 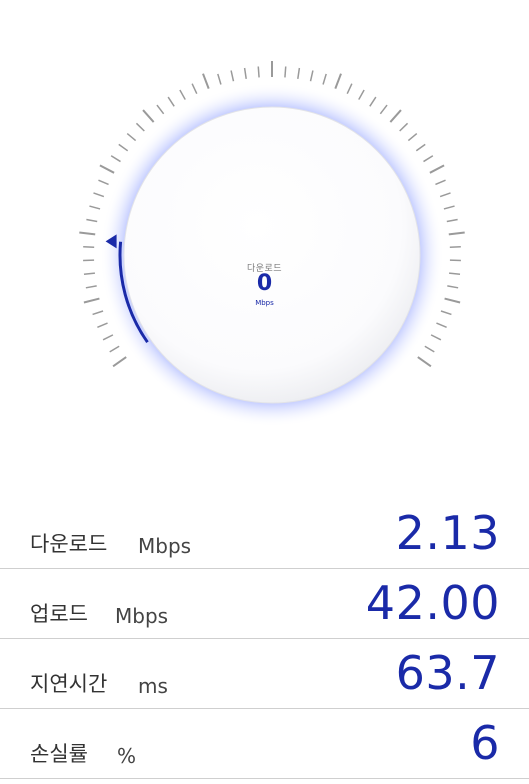 What do you see at coordinates (264, 283) in the screenshot?
I see `gauge-value: 0` at bounding box center [264, 283].